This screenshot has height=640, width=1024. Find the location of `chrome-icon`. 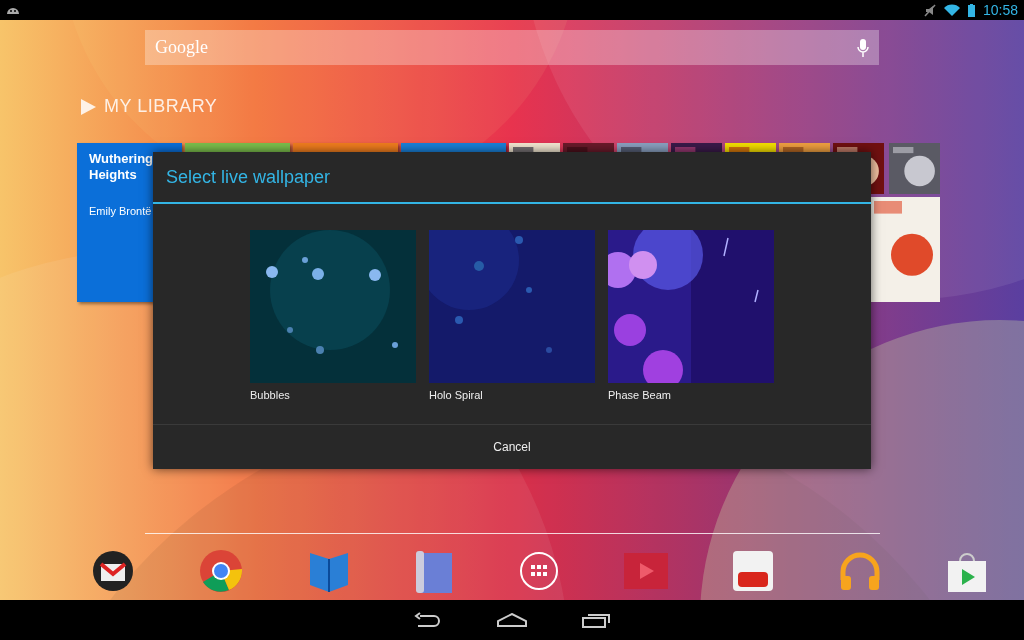

chrome-icon is located at coordinates (221, 571).